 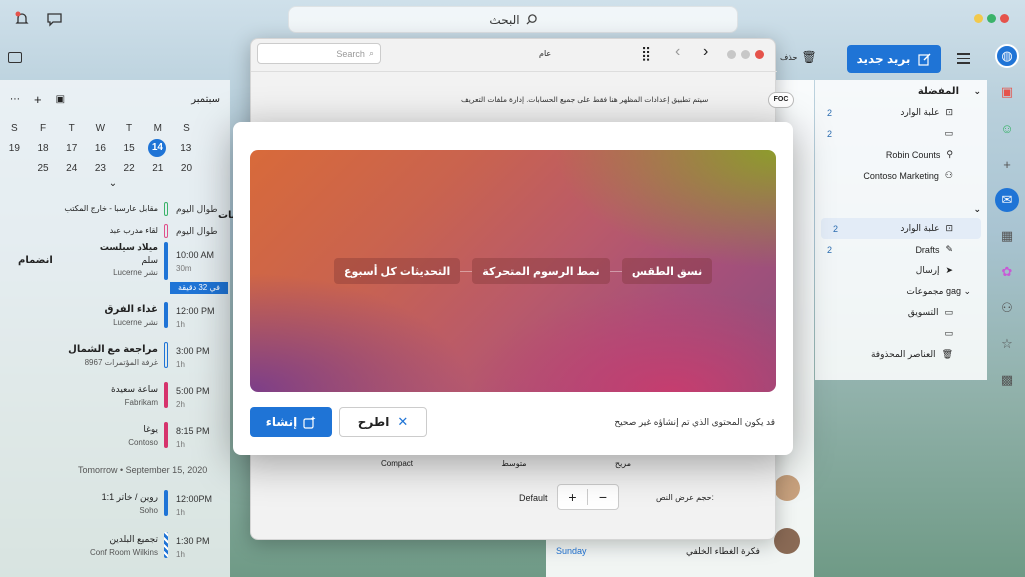 I want to click on feedback-icon, so click(x=54, y=19).